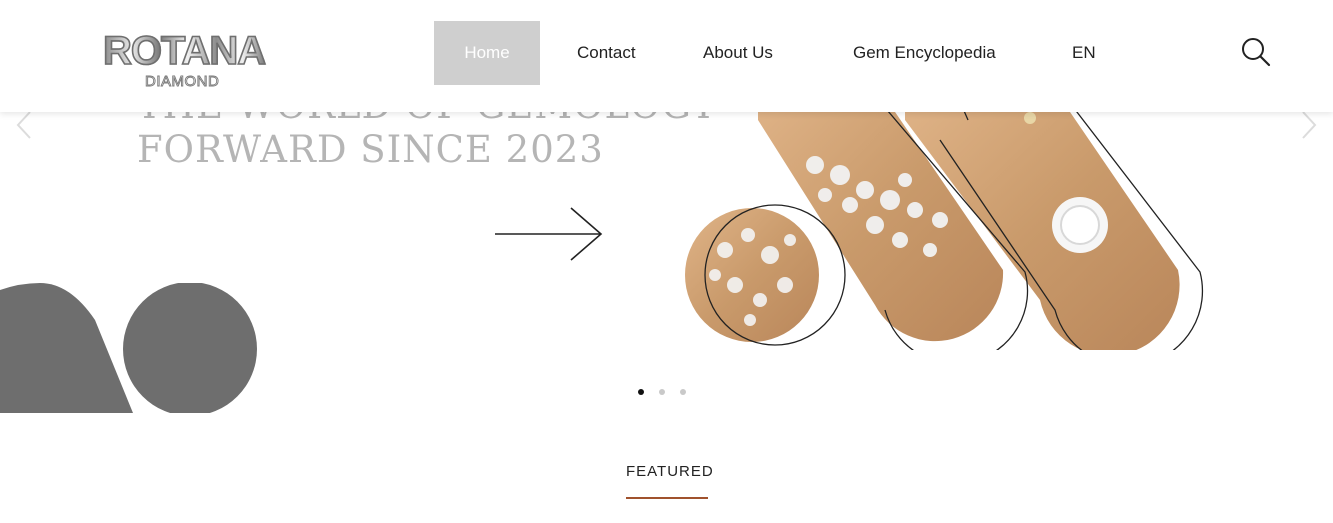  I want to click on logo-wordmark: ROTANA, so click(184, 51).